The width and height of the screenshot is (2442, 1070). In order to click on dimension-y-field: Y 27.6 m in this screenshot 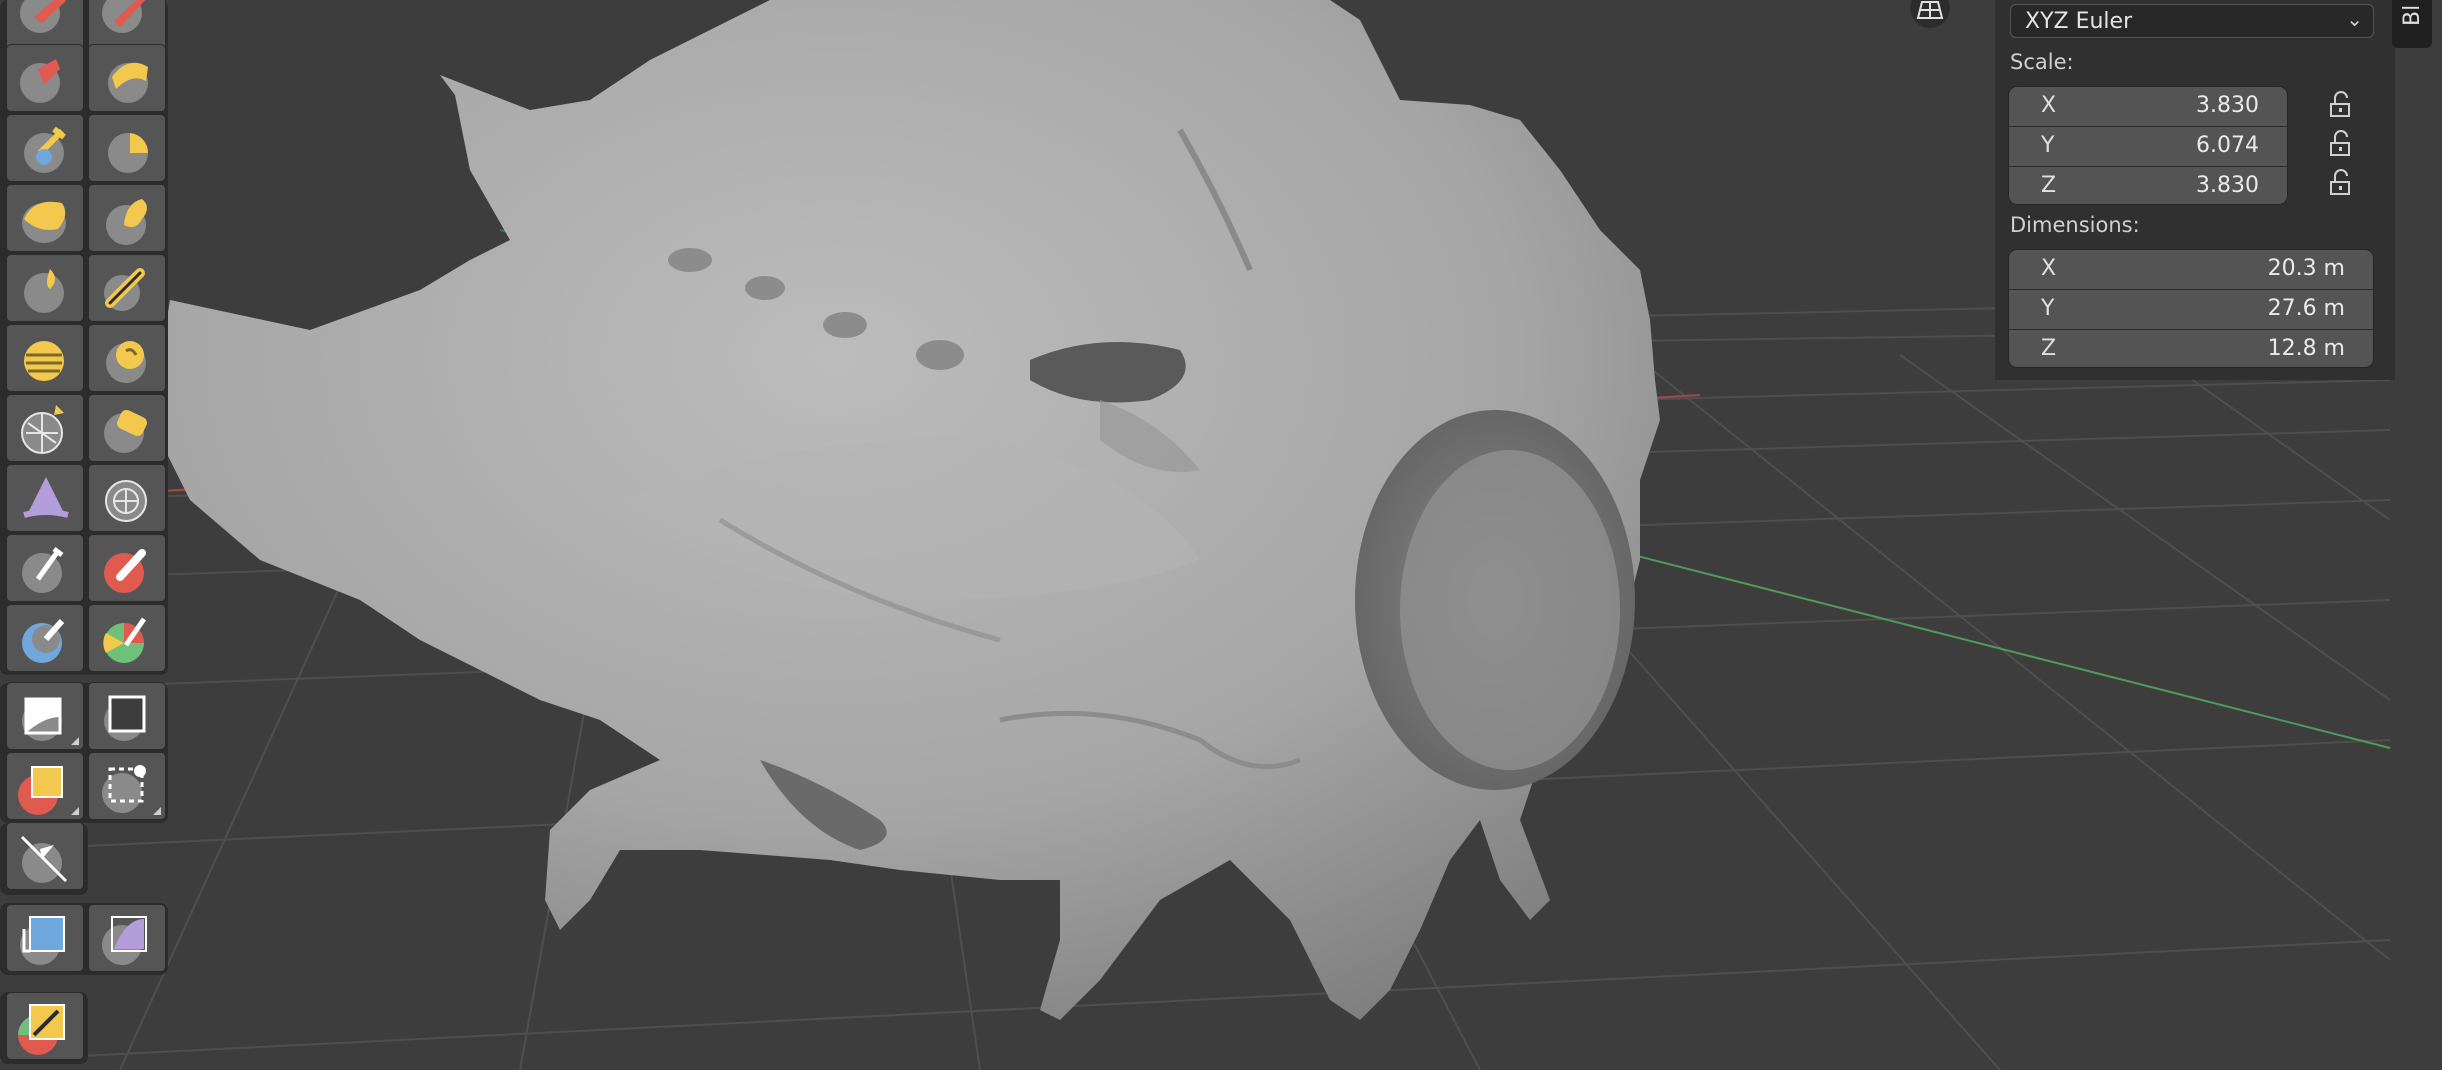, I will do `click(2191, 309)`.